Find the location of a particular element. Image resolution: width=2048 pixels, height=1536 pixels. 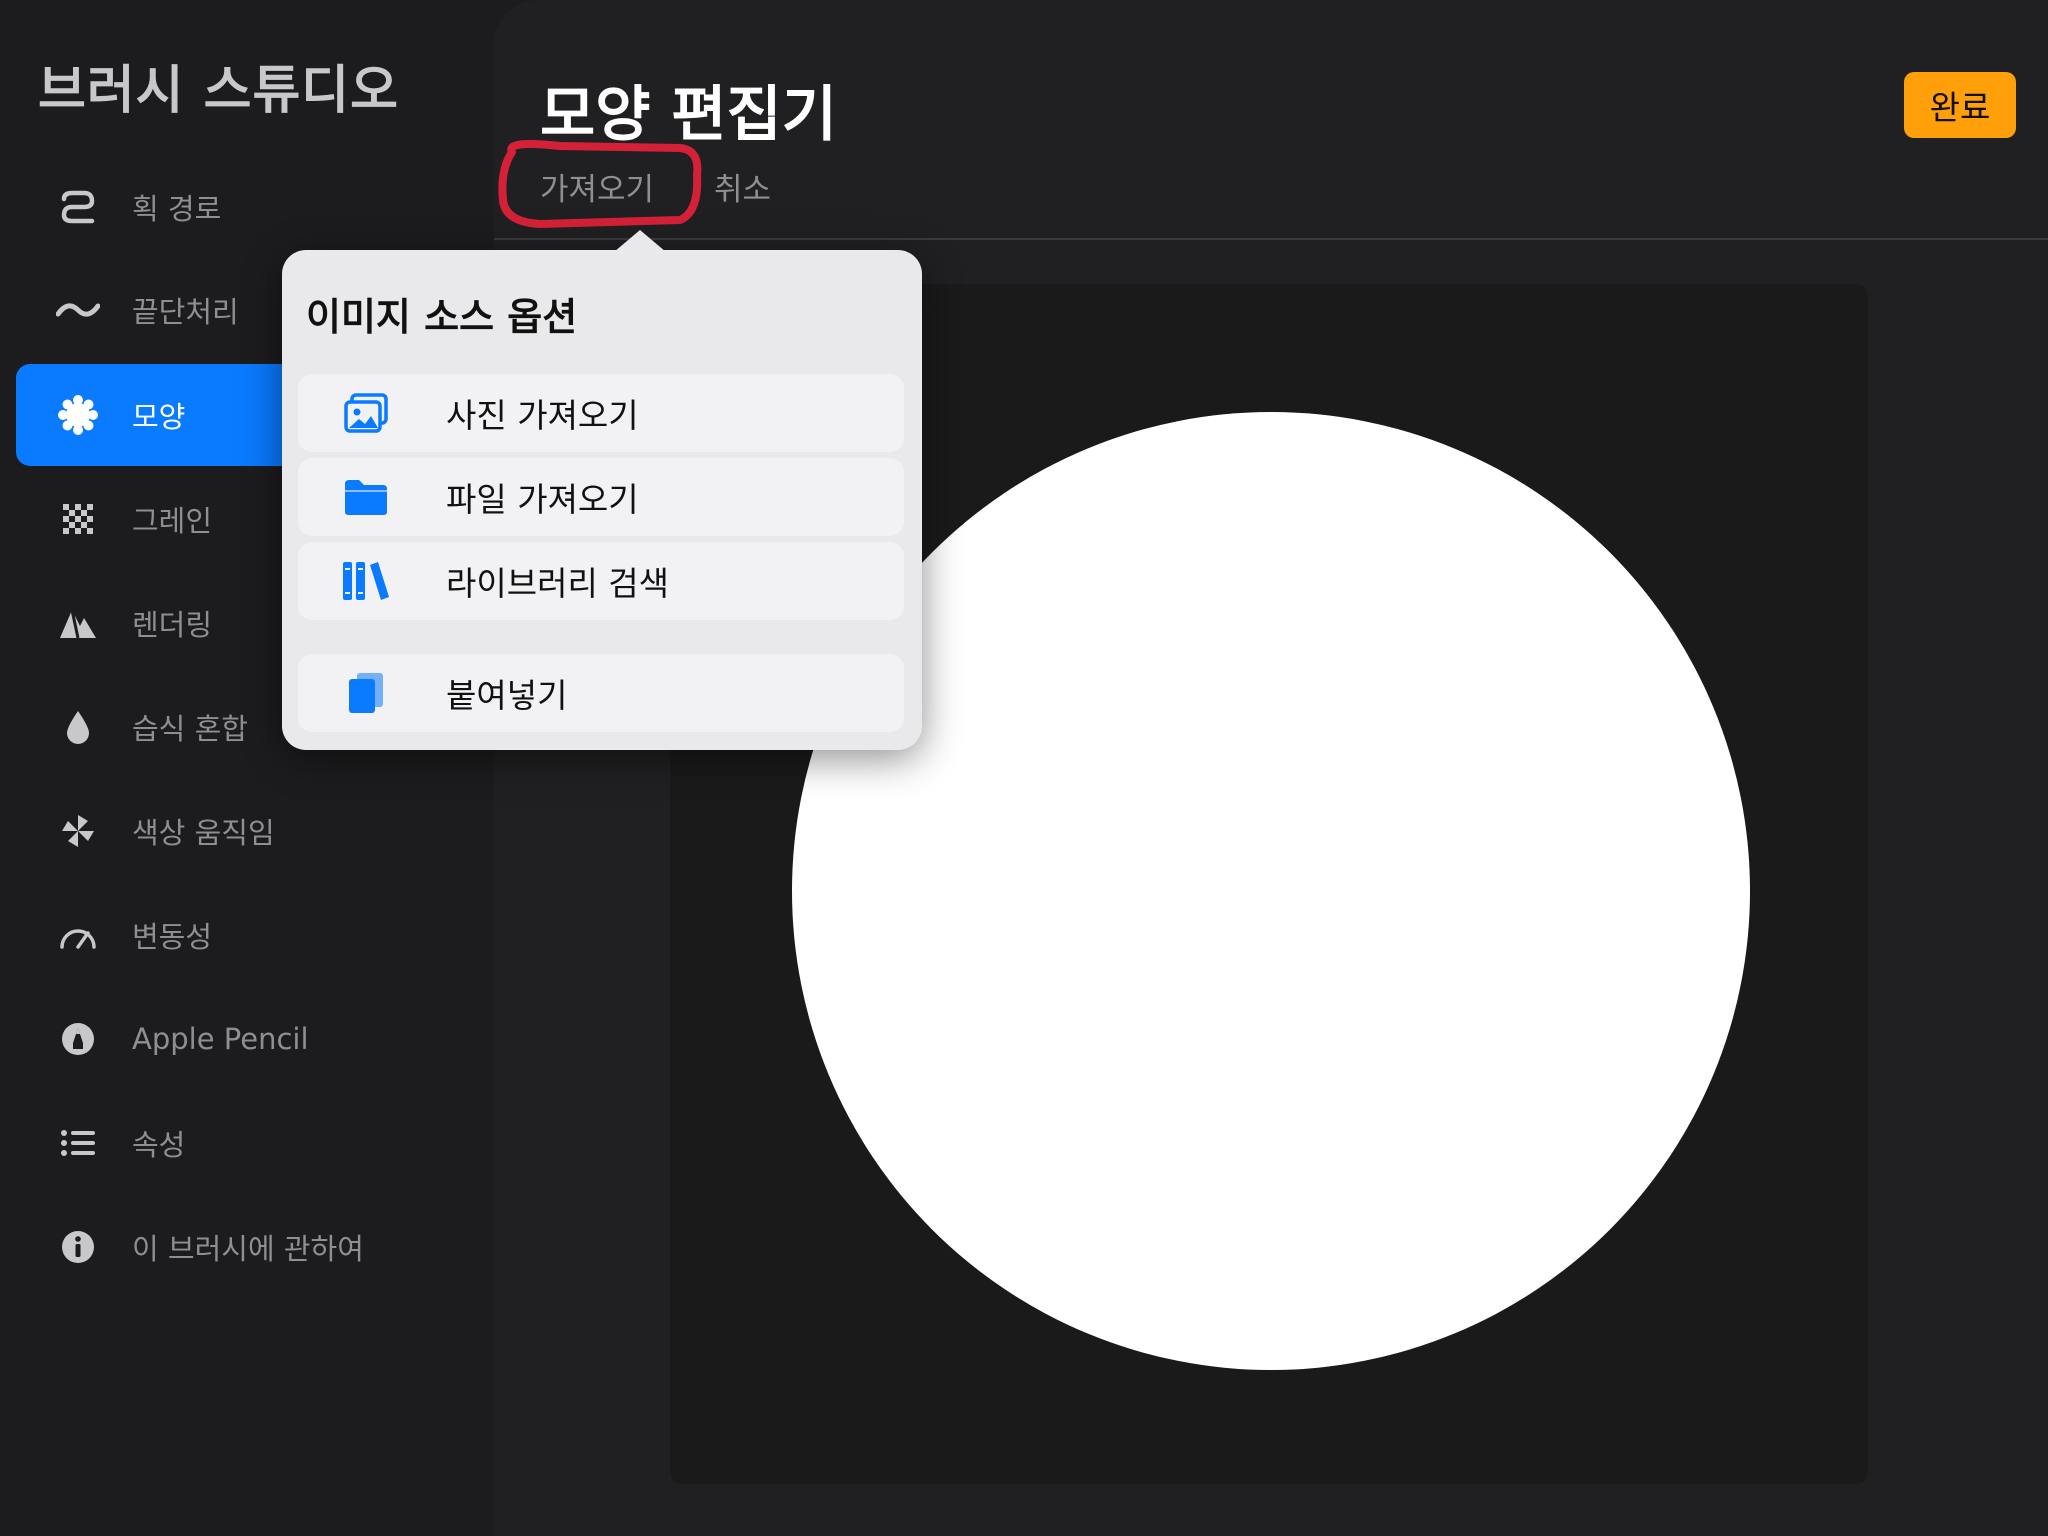

photo-icon is located at coordinates (366, 413).